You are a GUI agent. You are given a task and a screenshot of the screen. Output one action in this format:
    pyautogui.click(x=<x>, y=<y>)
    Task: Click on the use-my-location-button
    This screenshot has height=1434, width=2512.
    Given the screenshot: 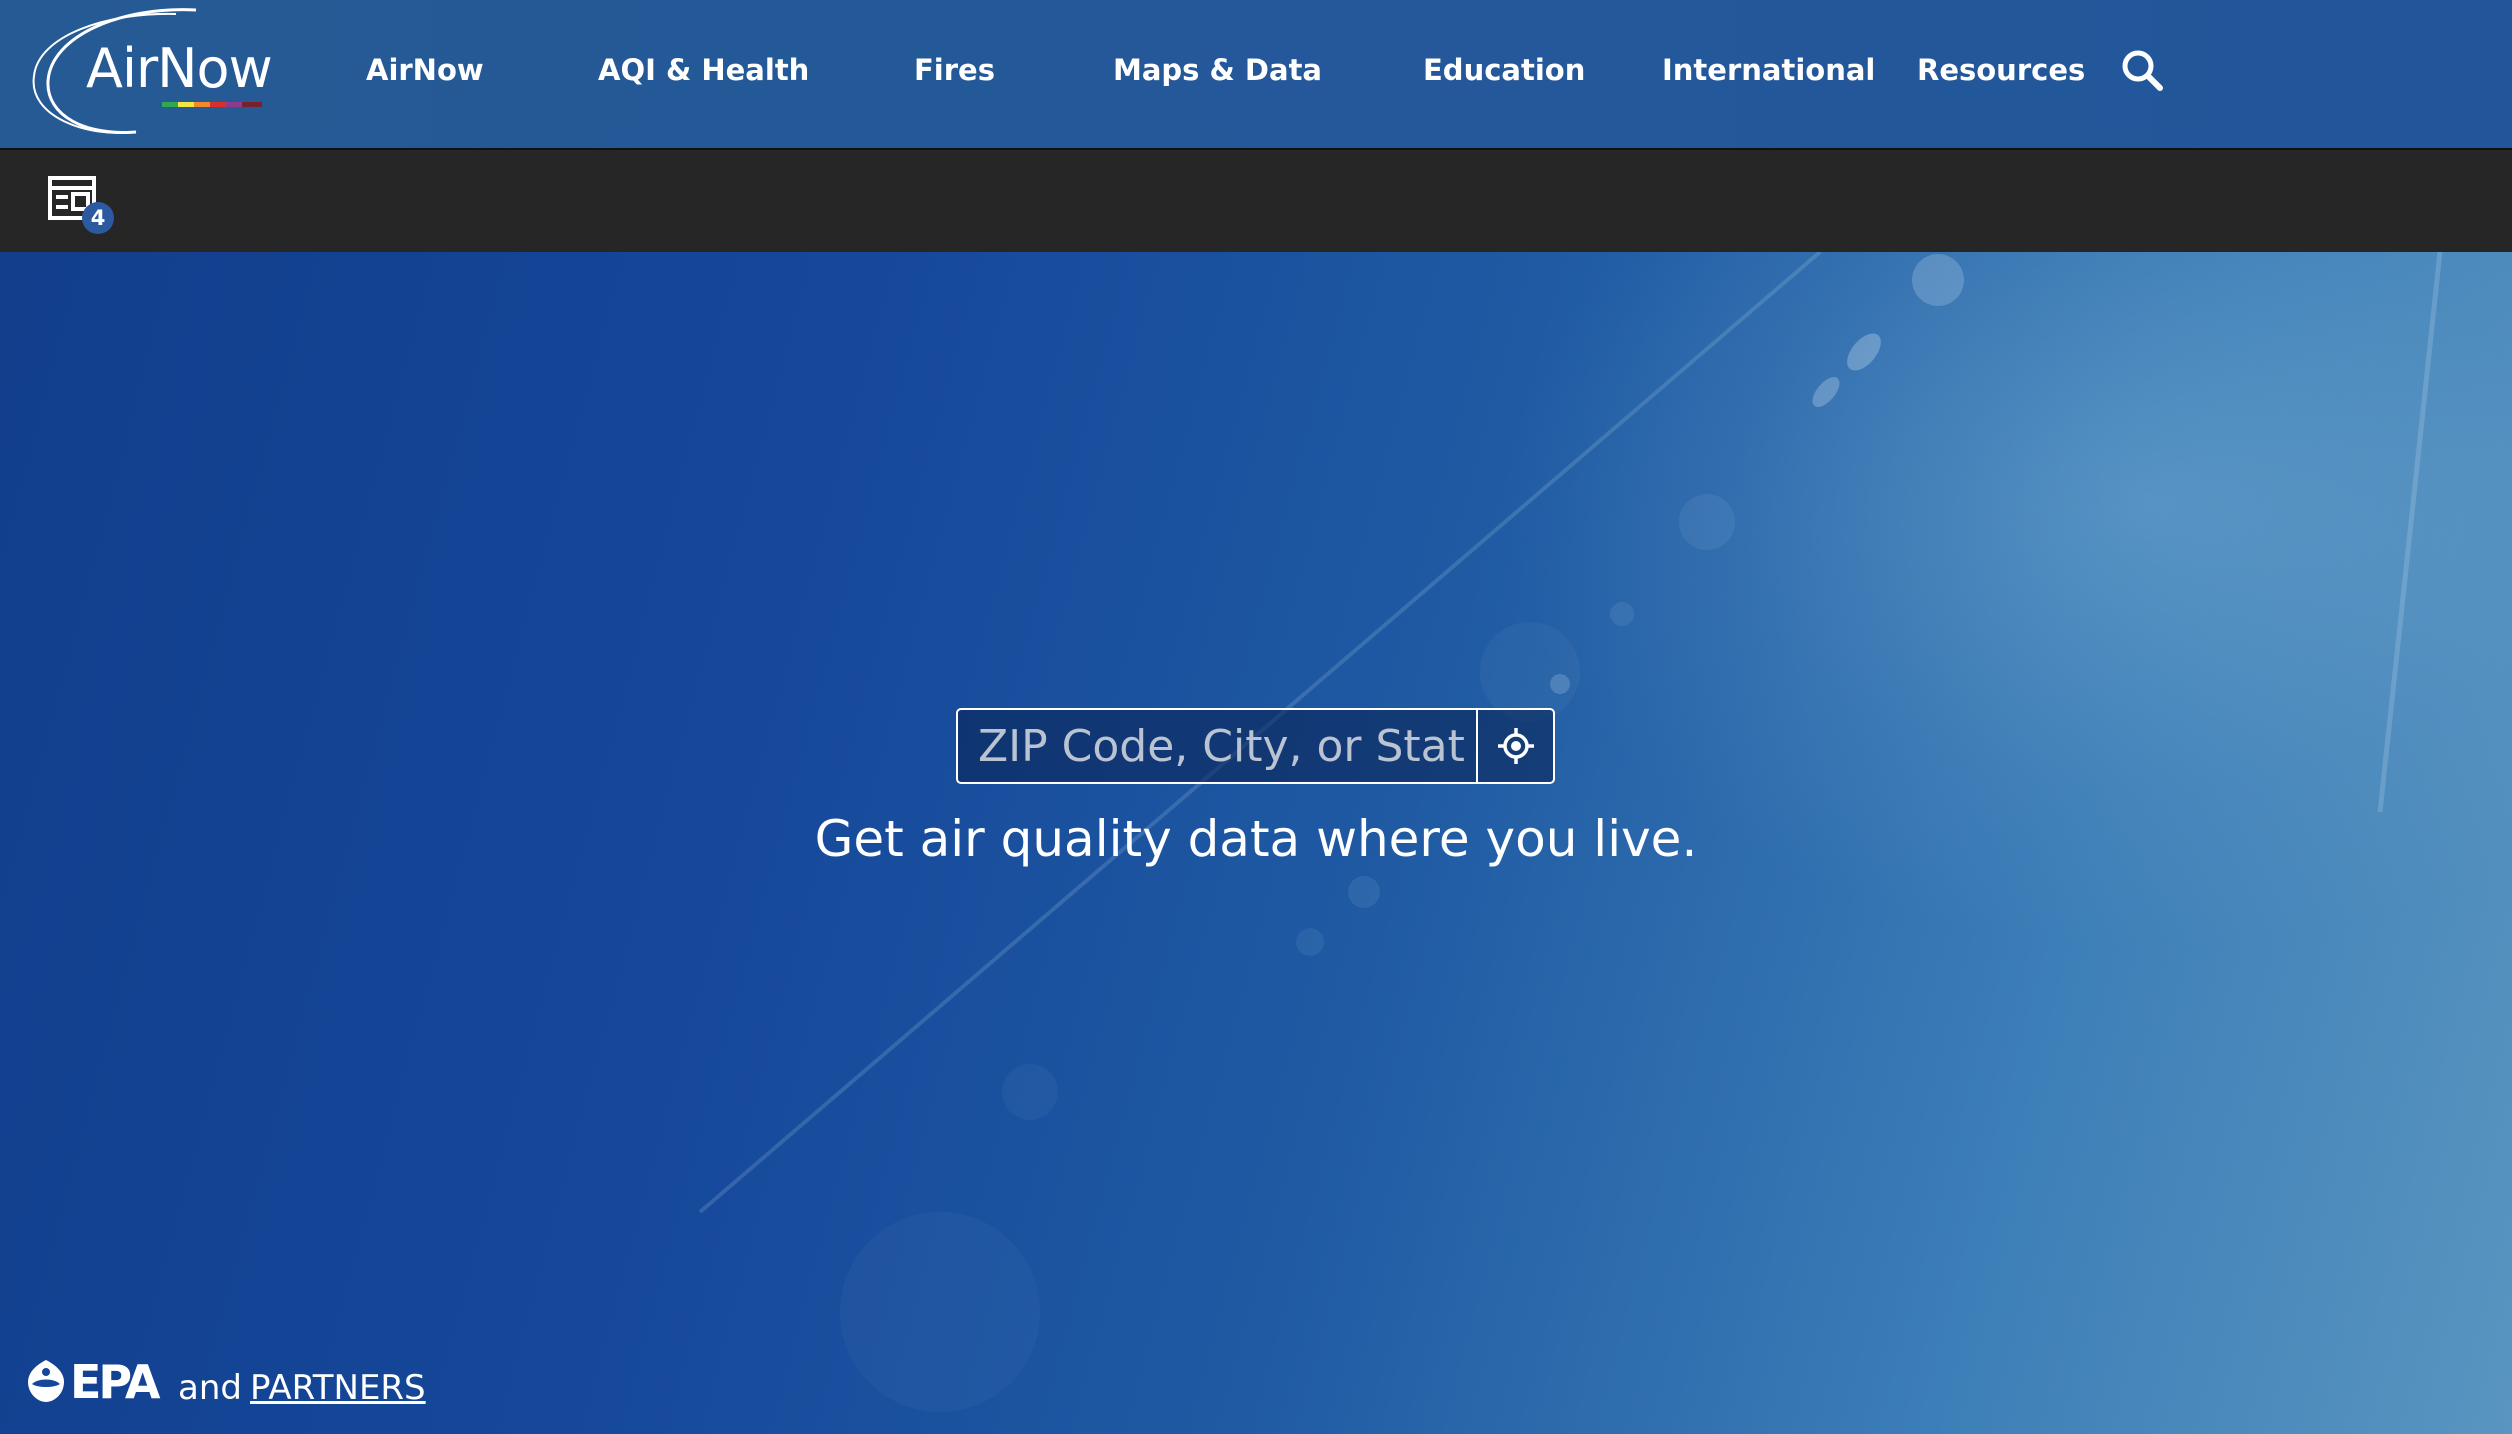 What is the action you would take?
    pyautogui.click(x=1514, y=746)
    